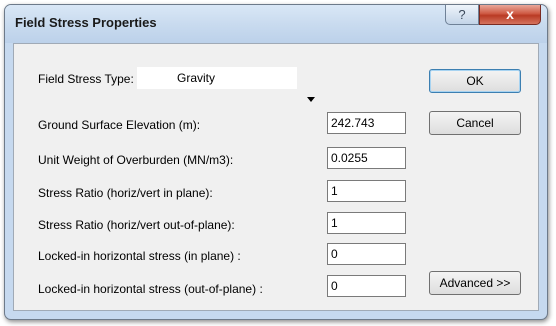  Describe the element at coordinates (125, 193) in the screenshot. I see `stress-ratio-in-plane-label: Stress Ratio (horiz/vert in plane):` at that location.